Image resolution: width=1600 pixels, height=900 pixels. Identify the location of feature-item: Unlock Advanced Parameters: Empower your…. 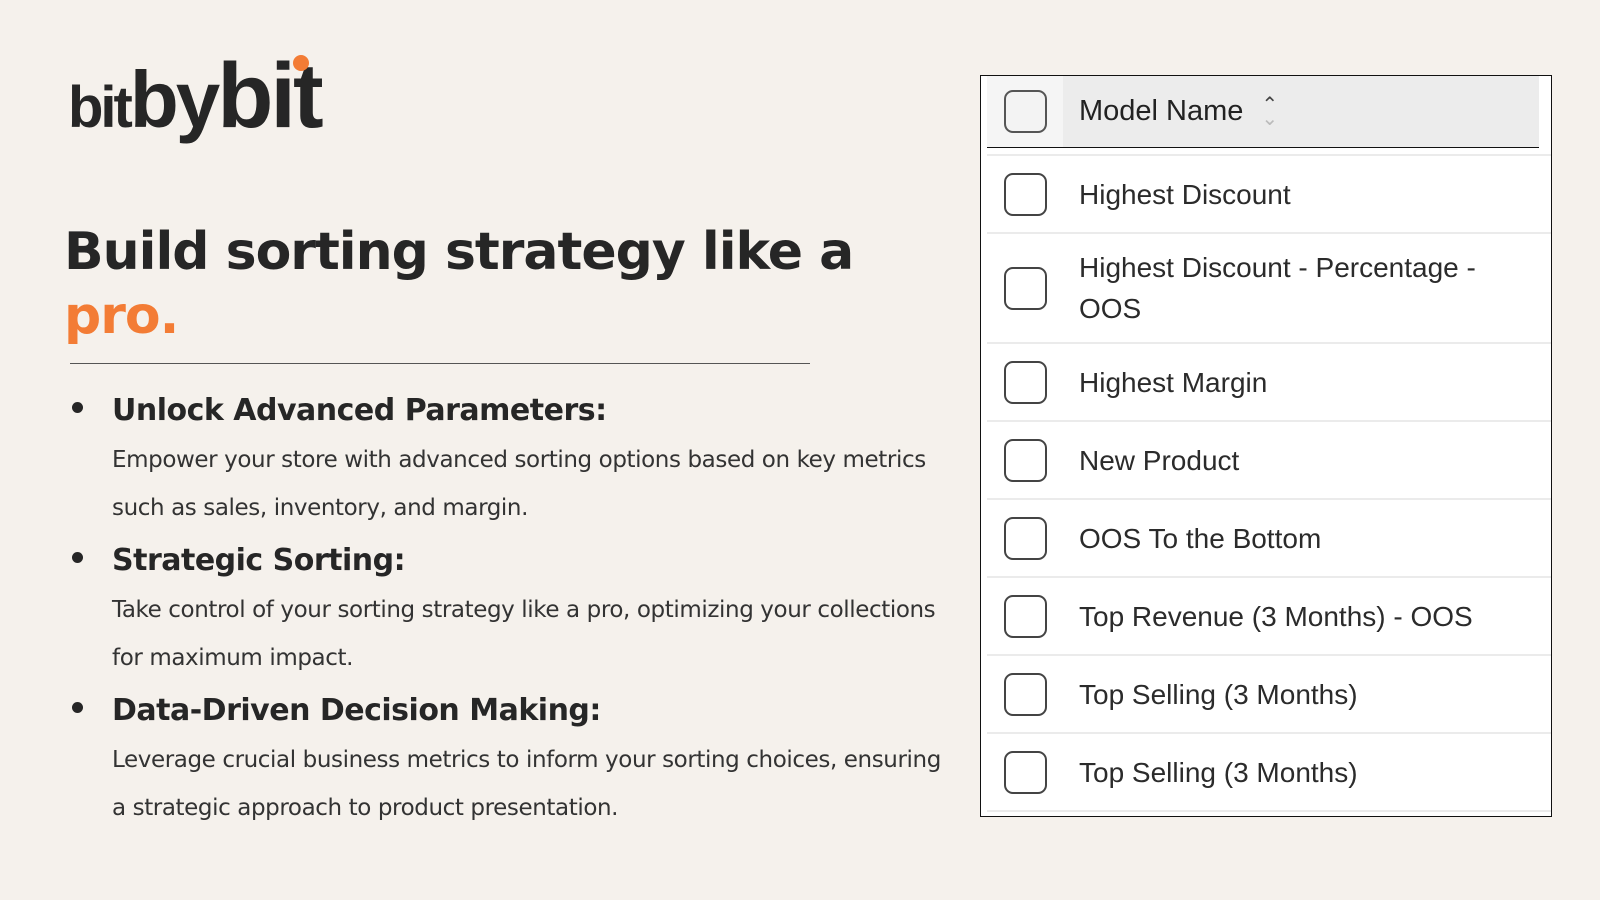
(506, 460).